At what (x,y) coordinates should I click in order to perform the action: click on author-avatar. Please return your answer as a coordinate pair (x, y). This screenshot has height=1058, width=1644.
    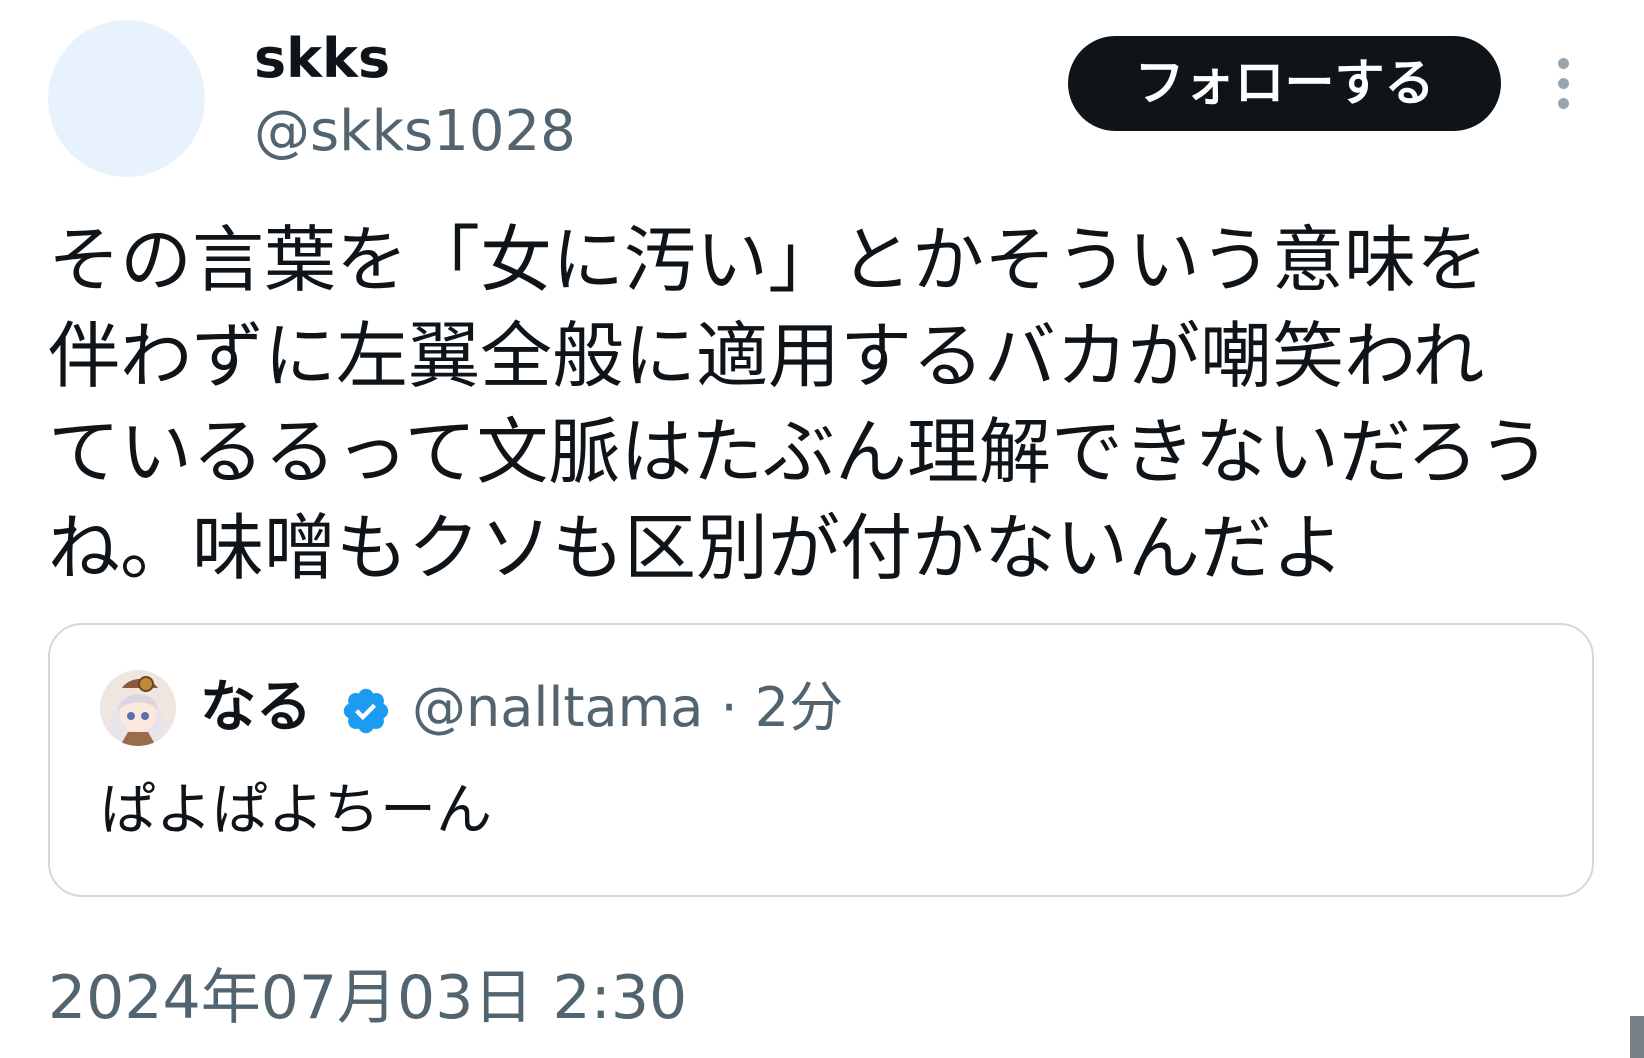
    Looking at the image, I should click on (126, 98).